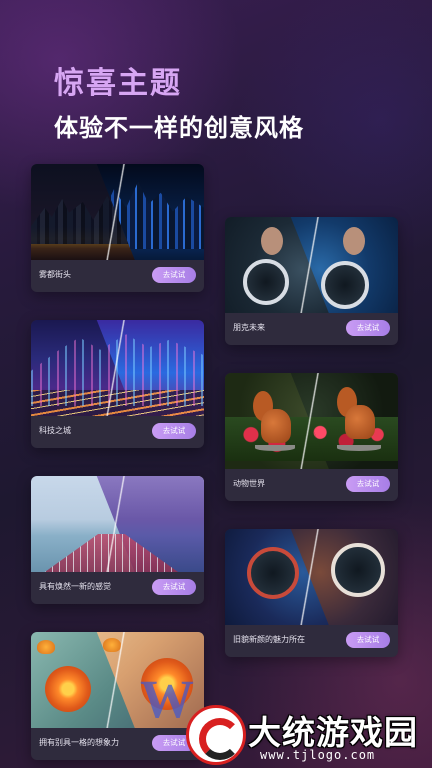 The width and height of the screenshot is (432, 768). I want to click on theme-caption: 朋克未来, so click(249, 327).